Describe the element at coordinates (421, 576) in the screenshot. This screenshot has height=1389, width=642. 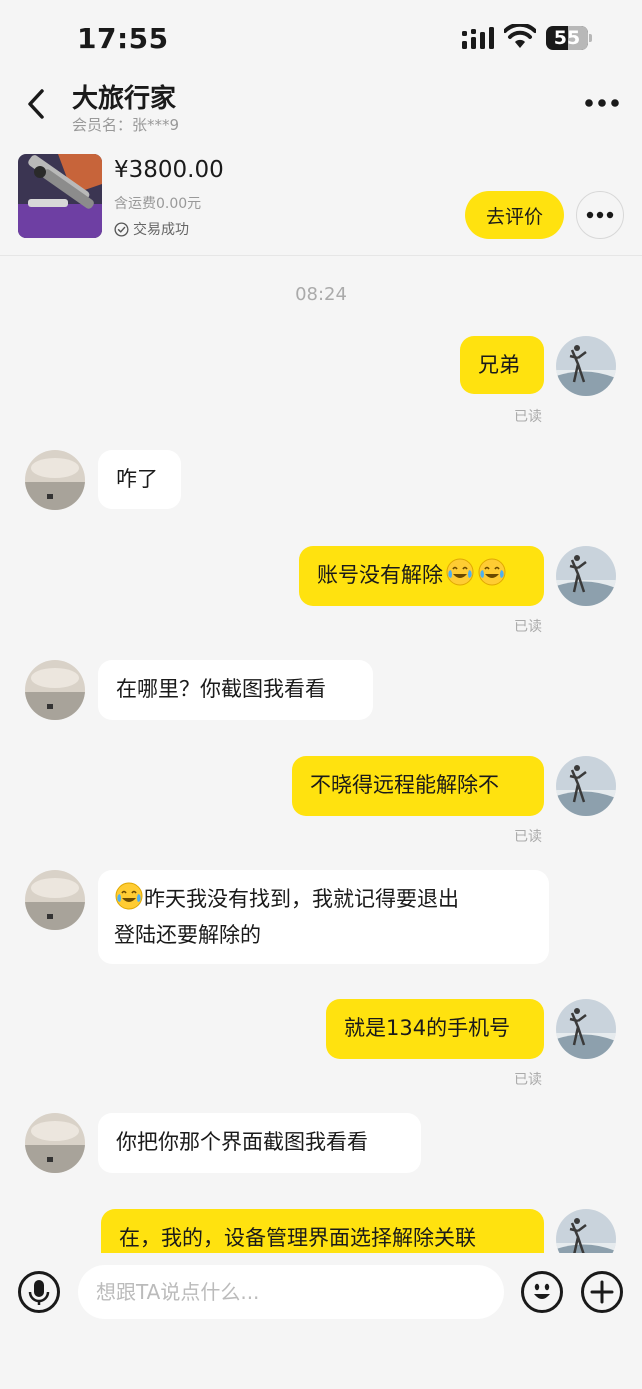
I see `message-bubble-me: 账号没有解除` at that location.